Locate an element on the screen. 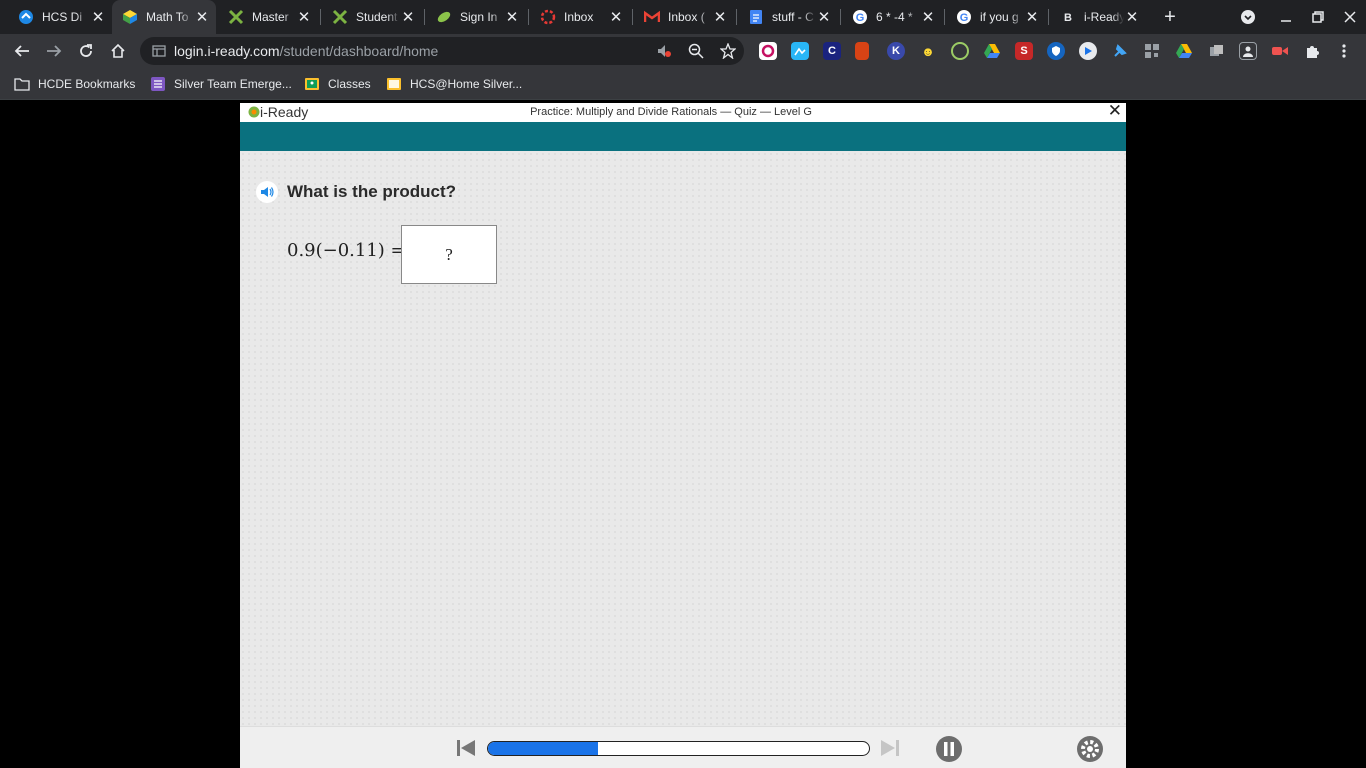  hcs-icon is located at coordinates (26, 17).